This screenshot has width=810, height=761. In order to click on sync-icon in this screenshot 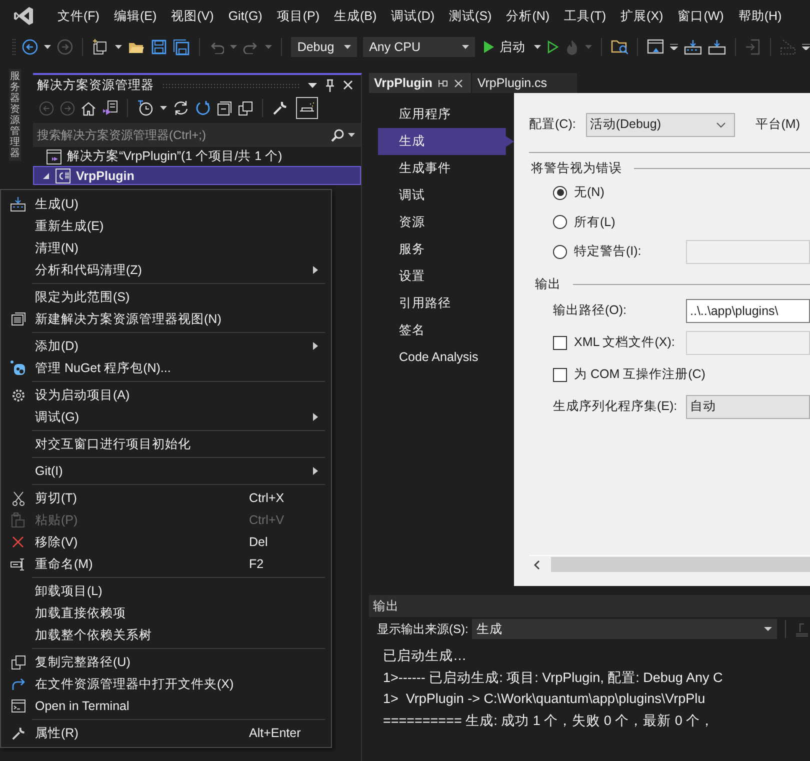, I will do `click(181, 108)`.